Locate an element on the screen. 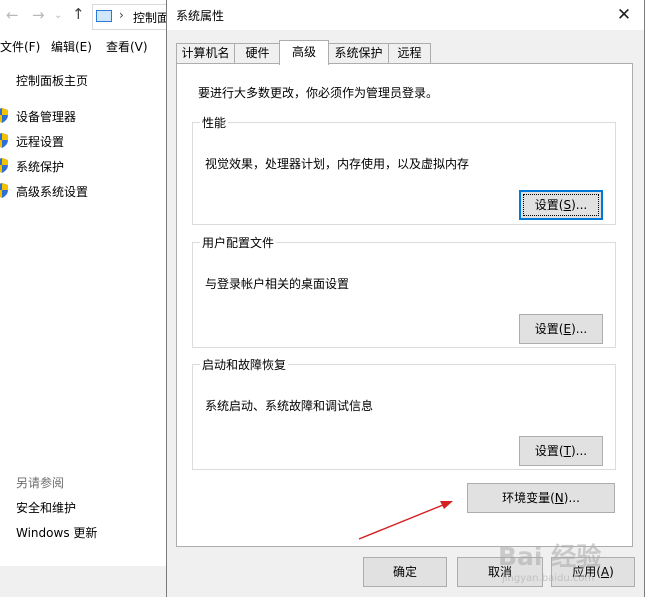 The image size is (649, 597). security-maintenance-link: 安全和维护 is located at coordinates (46, 507).